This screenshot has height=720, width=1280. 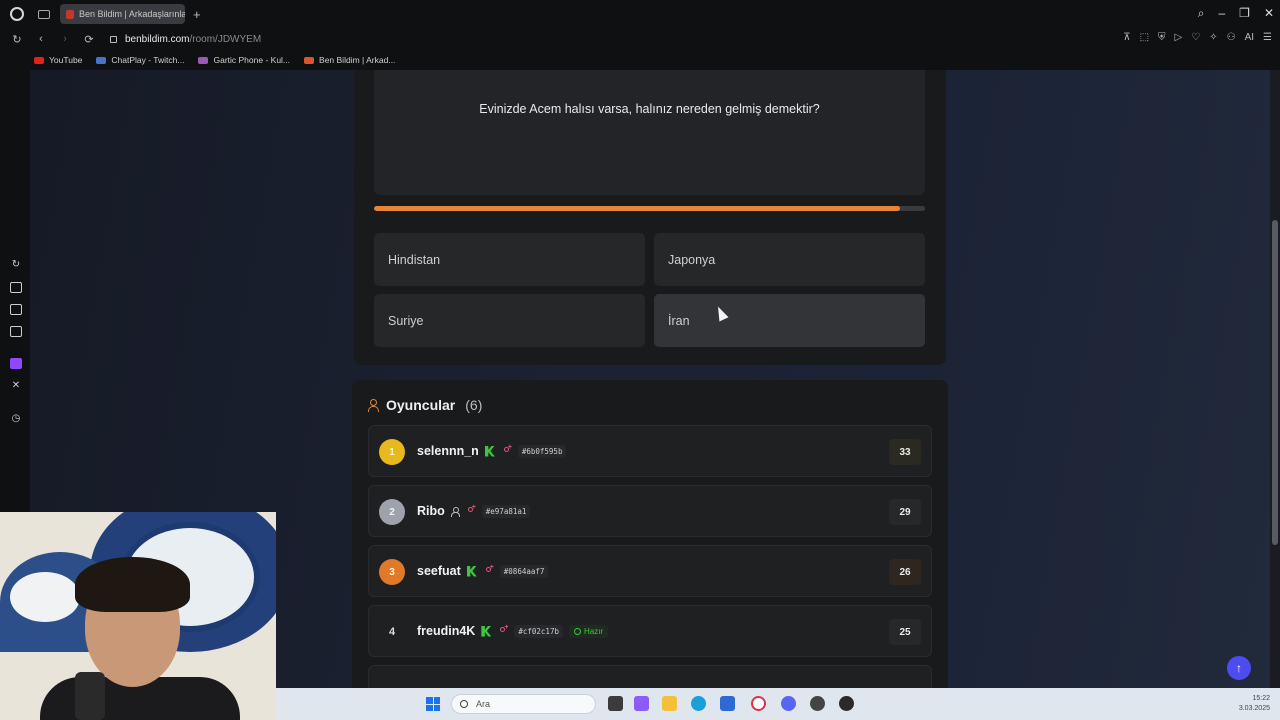 I want to click on url-path: /room/JDWYEM, so click(x=225, y=39).